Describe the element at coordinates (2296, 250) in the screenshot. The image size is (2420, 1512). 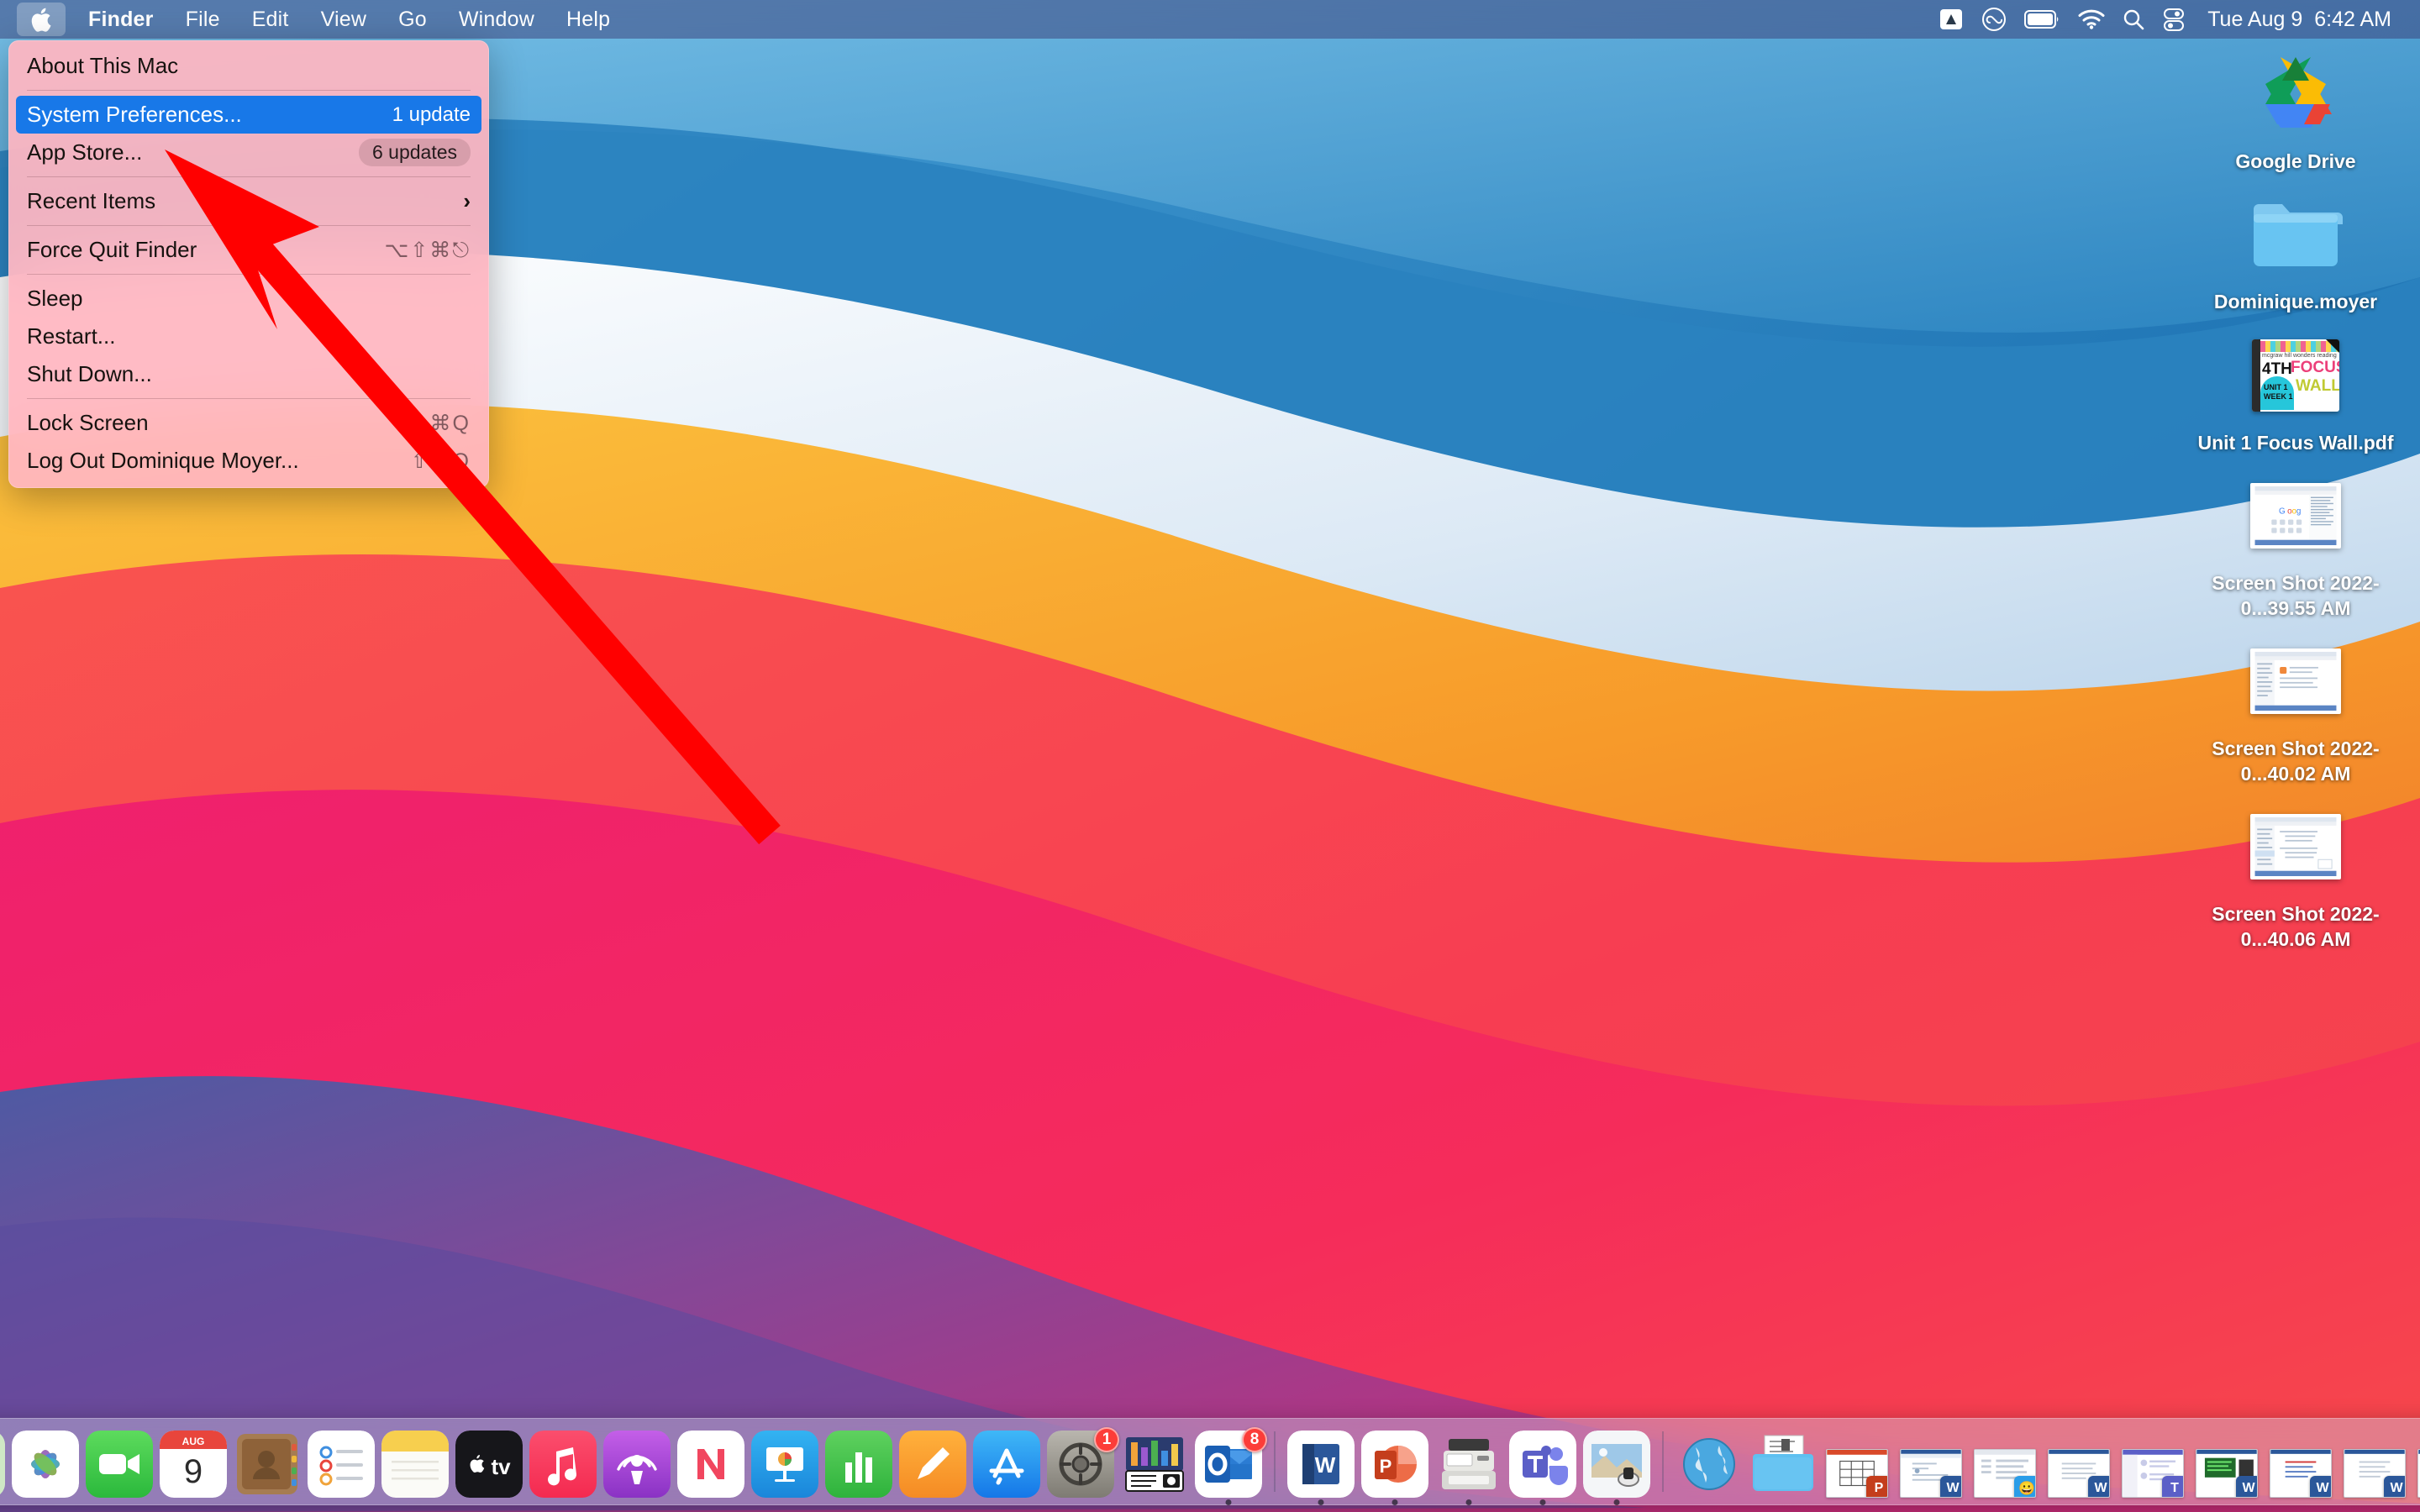
I see `desktop-icon-dominique-moyer-folder: Dominique.moyer` at that location.